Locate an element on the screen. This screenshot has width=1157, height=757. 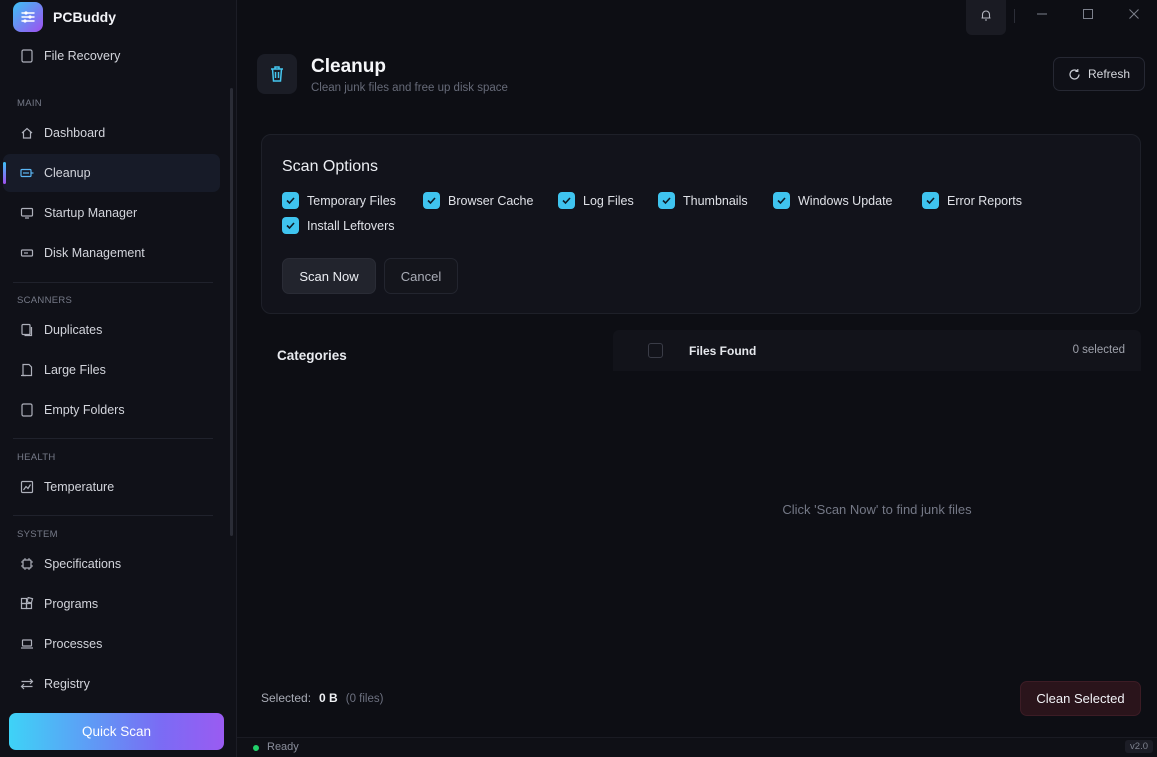
refresh-icon is located at coordinates (1074, 74).